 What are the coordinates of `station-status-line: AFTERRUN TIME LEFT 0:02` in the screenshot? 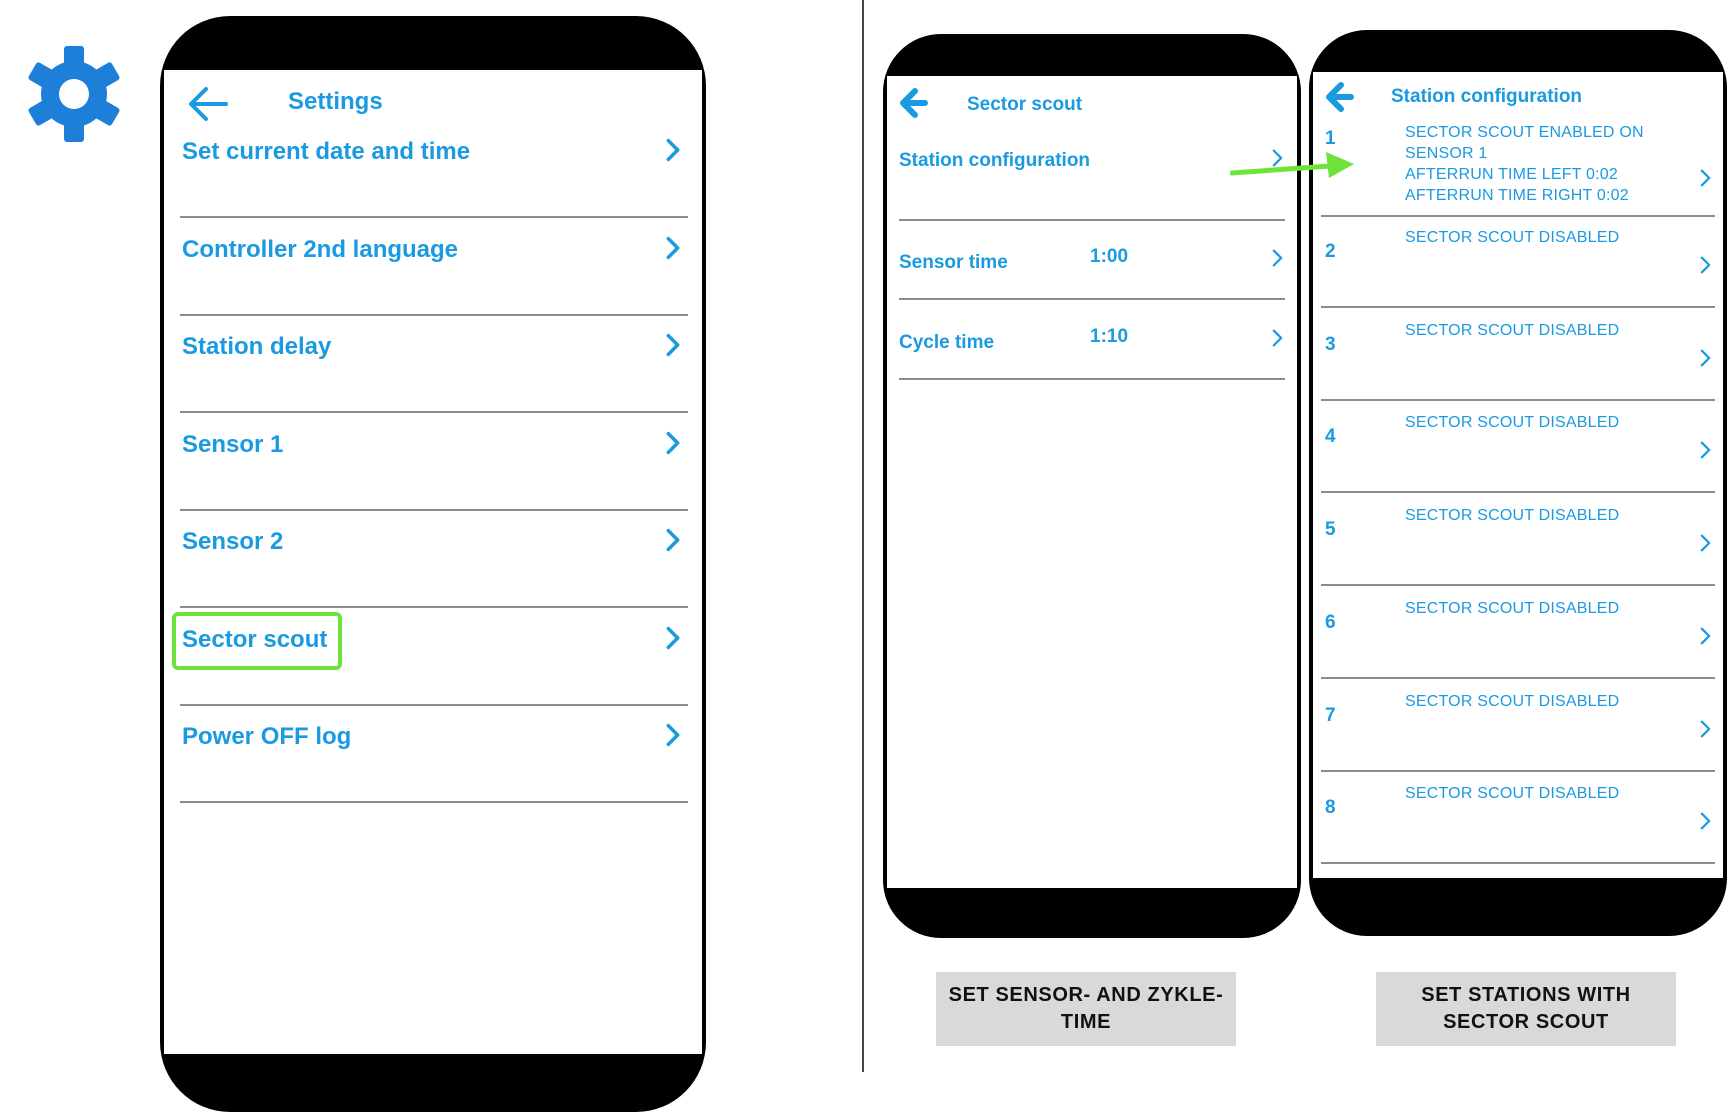 It's located at (1511, 174).